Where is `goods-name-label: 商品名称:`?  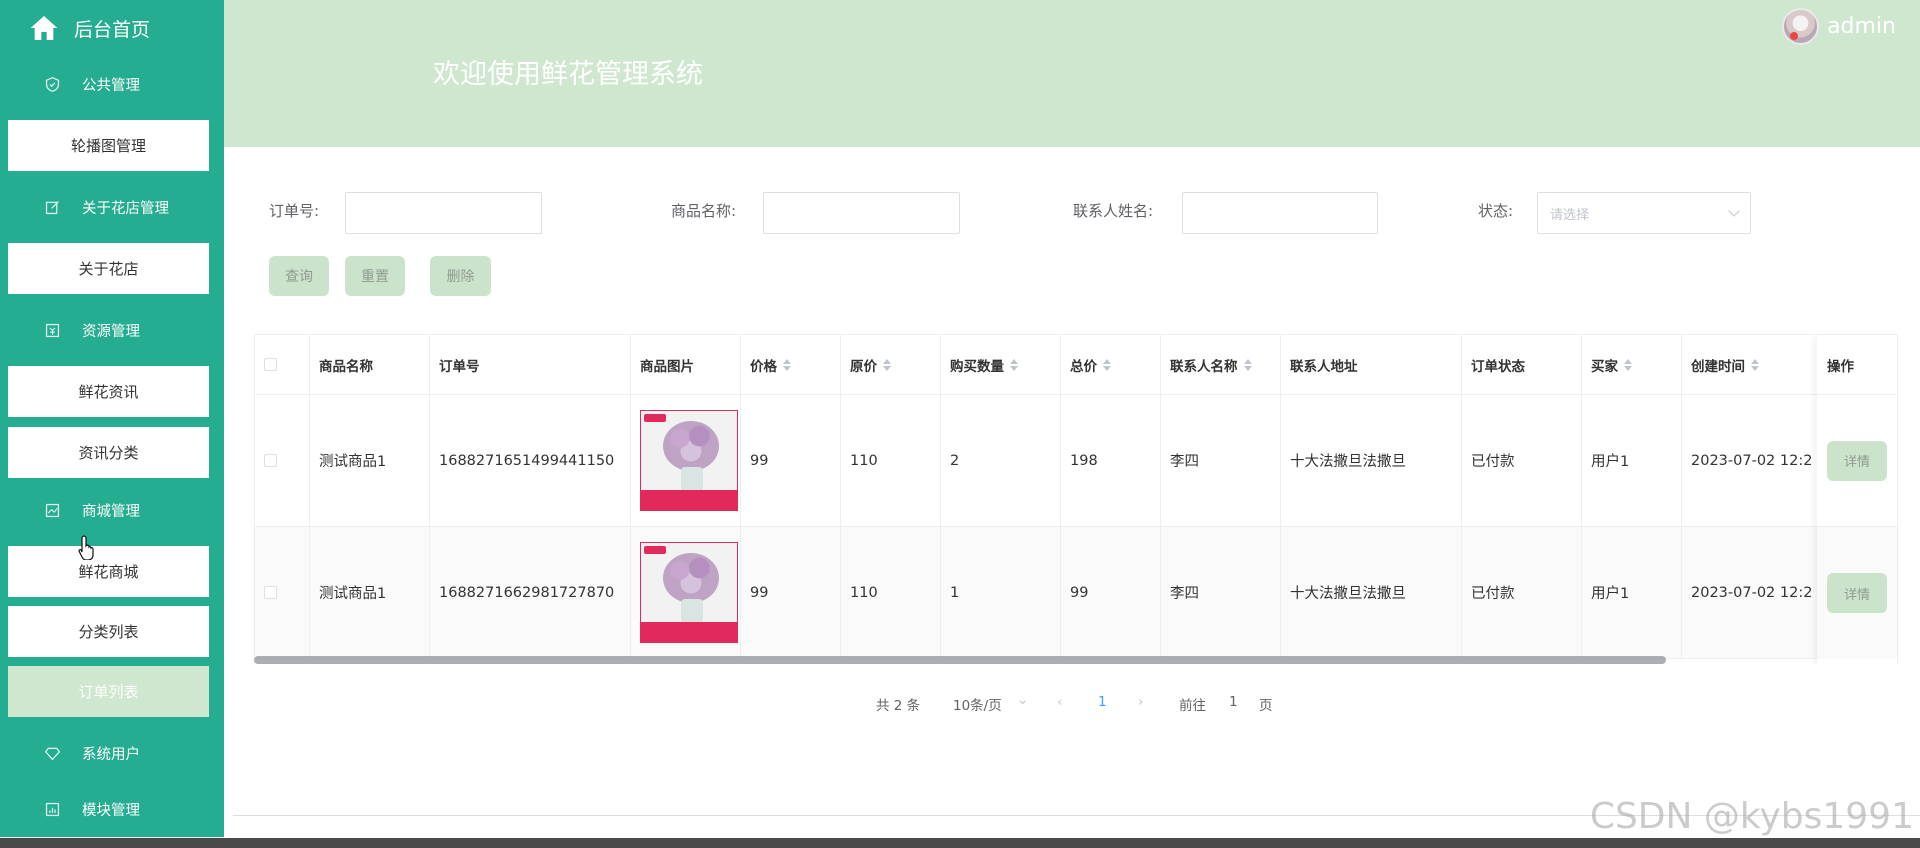
goods-name-label: 商品名称: is located at coordinates (704, 211).